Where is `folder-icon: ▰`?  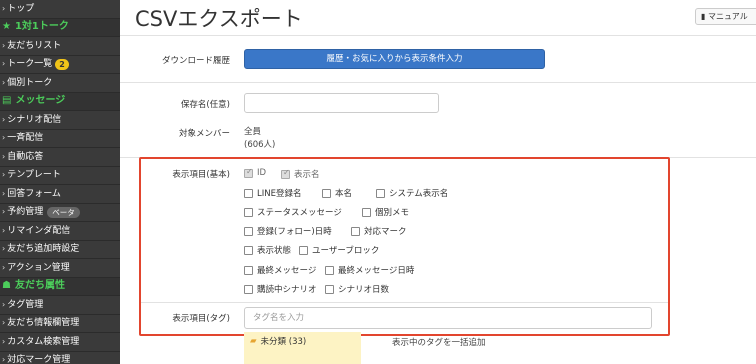
folder-icon: ▰ is located at coordinates (253, 341).